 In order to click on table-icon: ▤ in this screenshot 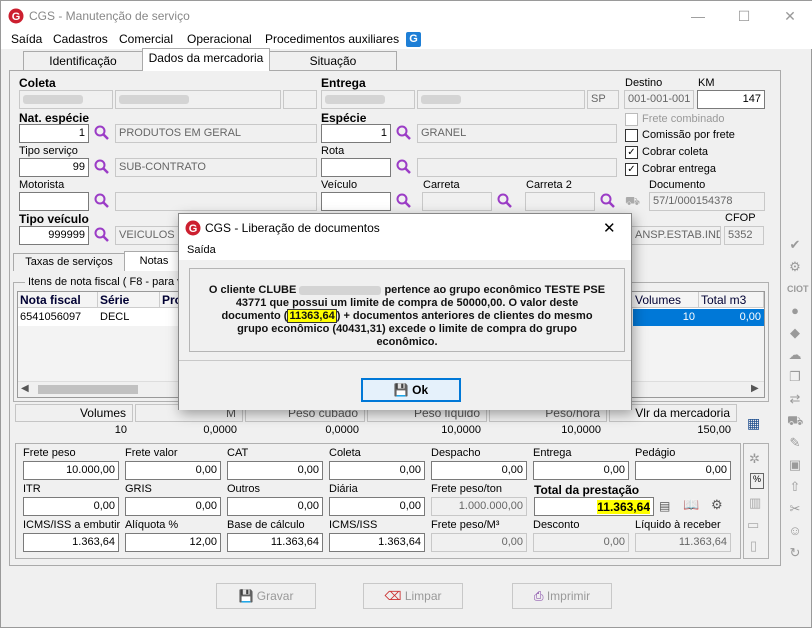, I will do `click(667, 506)`.